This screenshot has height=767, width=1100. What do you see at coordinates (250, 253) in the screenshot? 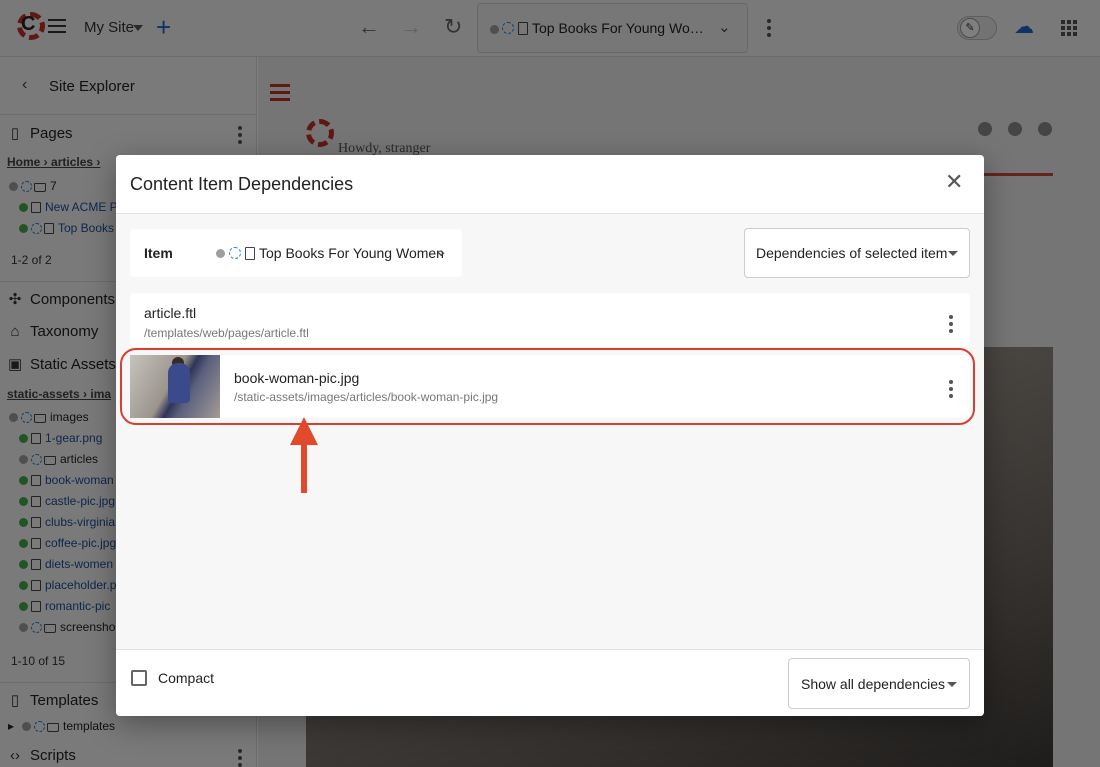
I see `page-icon` at bounding box center [250, 253].